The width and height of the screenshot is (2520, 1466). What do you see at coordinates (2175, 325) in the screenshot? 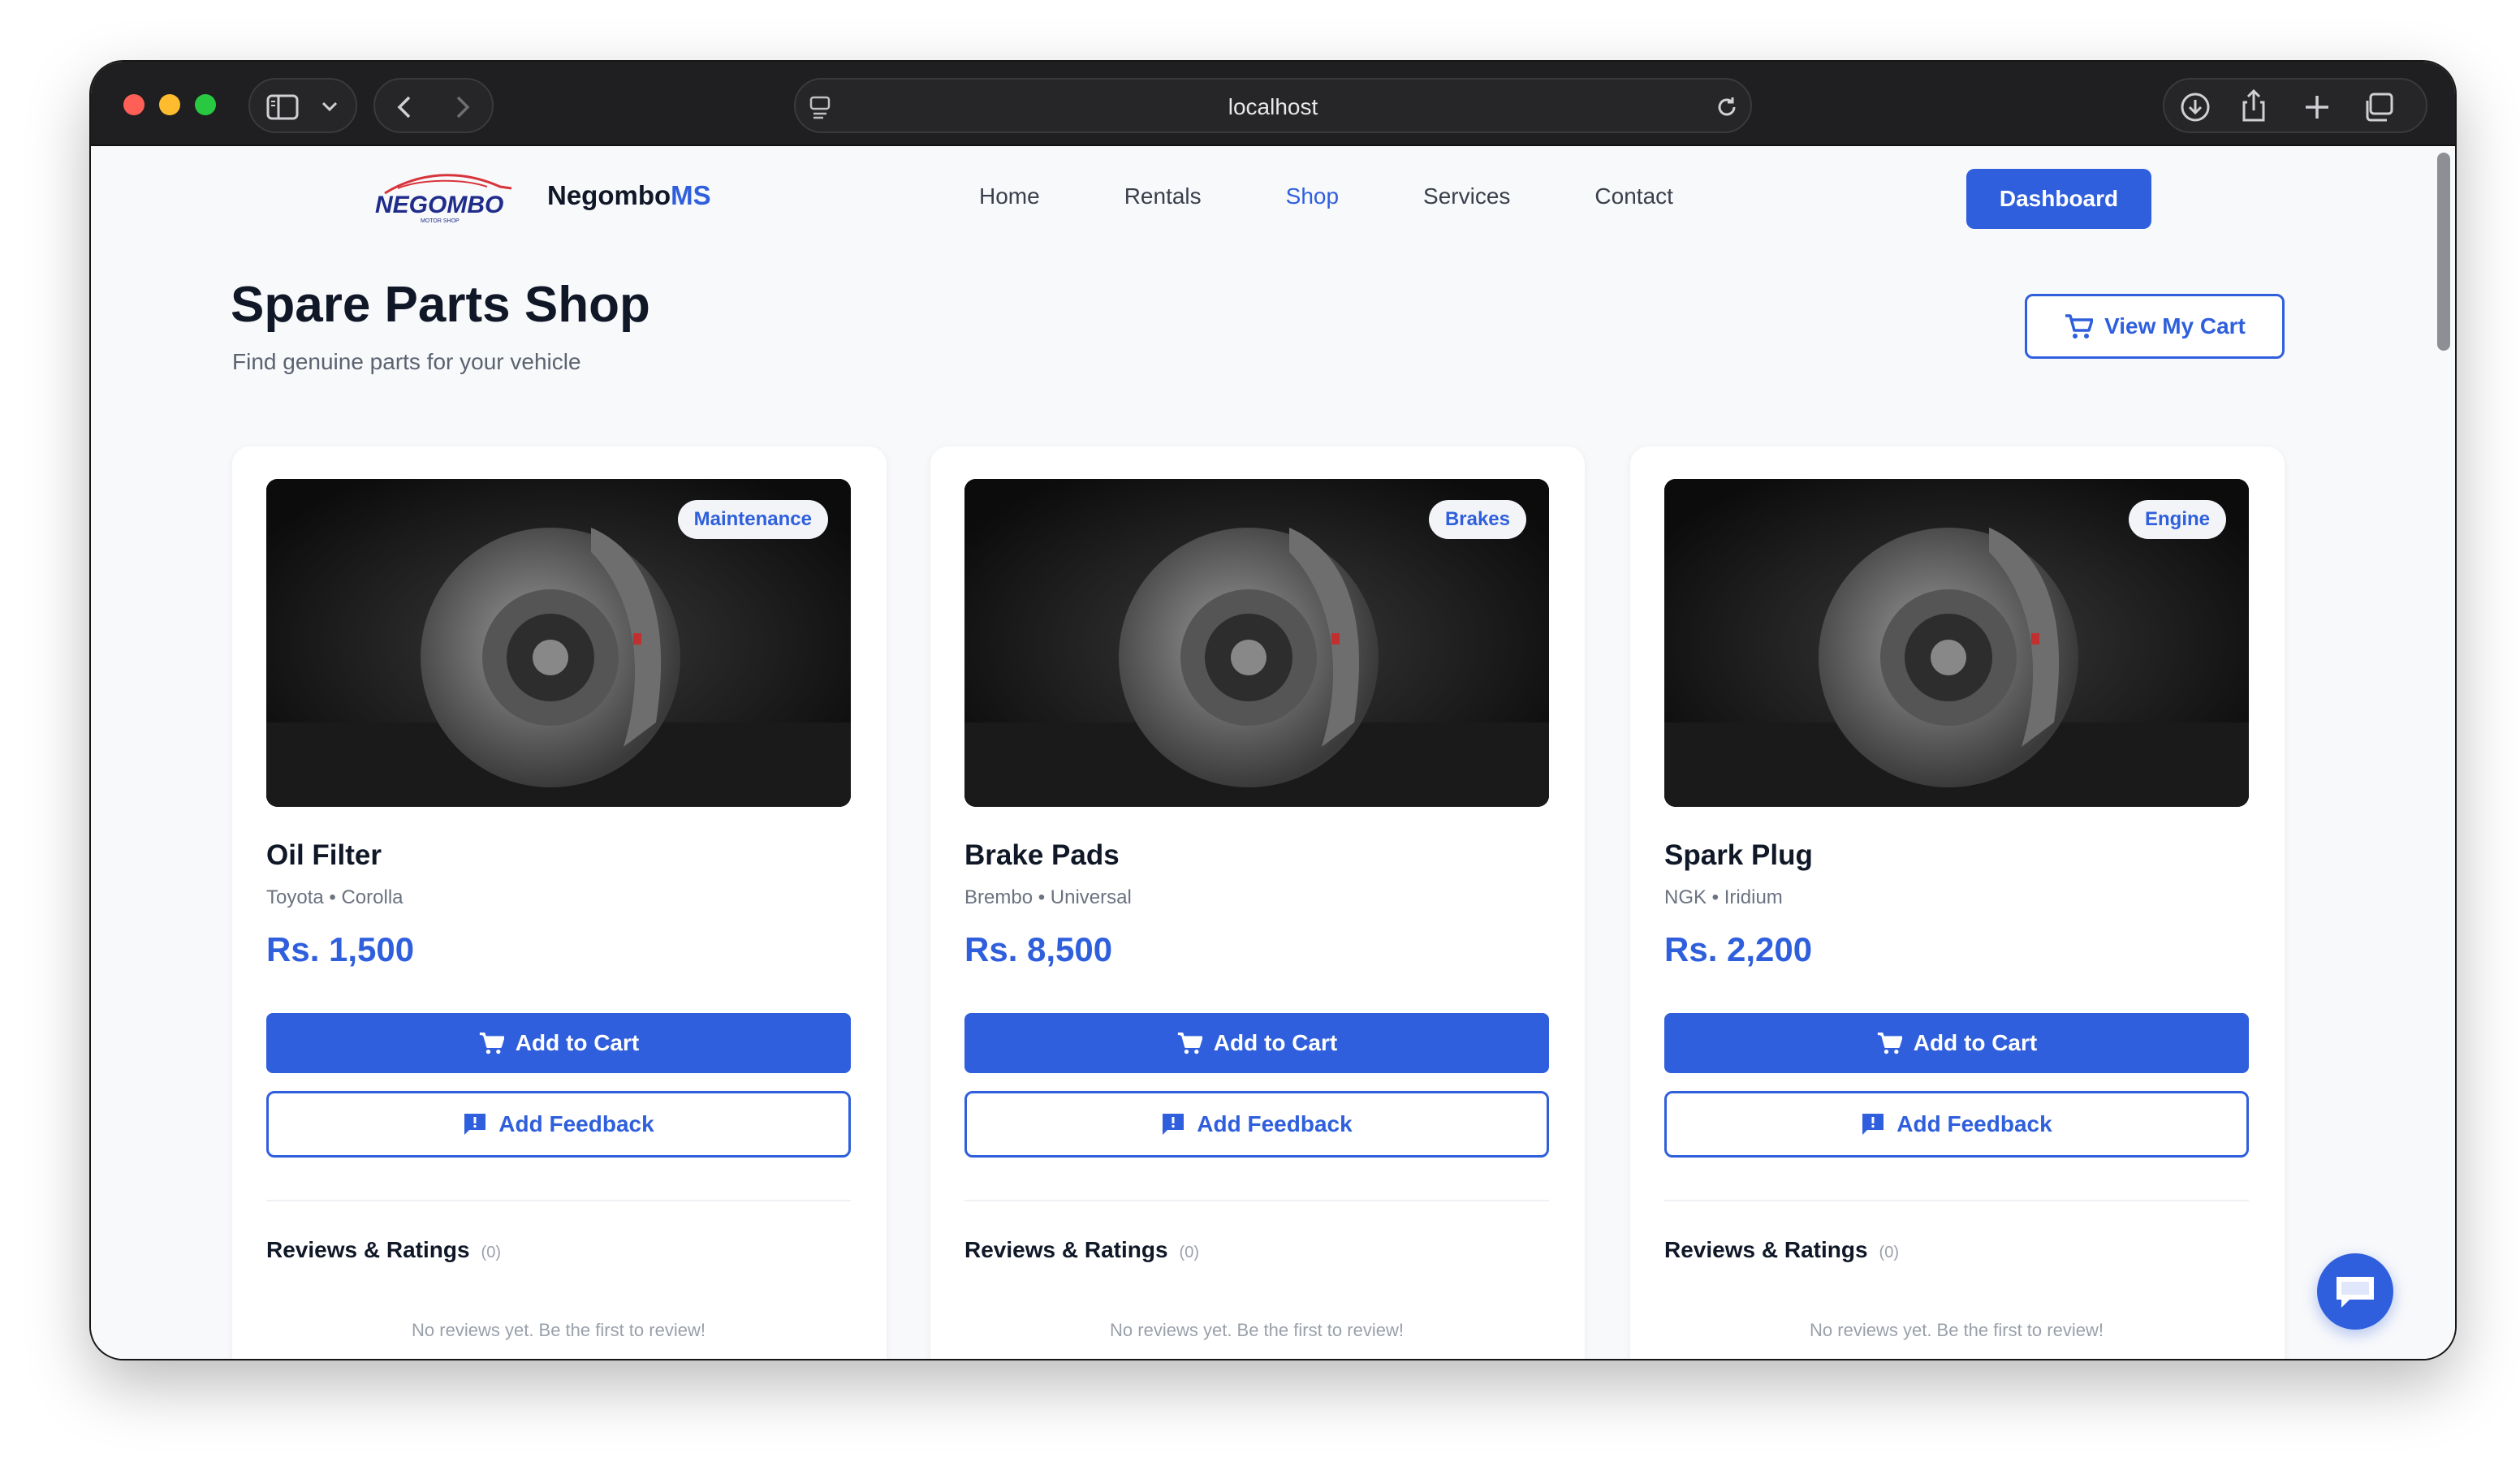
I see `view-cart-label: View My Cart` at bounding box center [2175, 325].